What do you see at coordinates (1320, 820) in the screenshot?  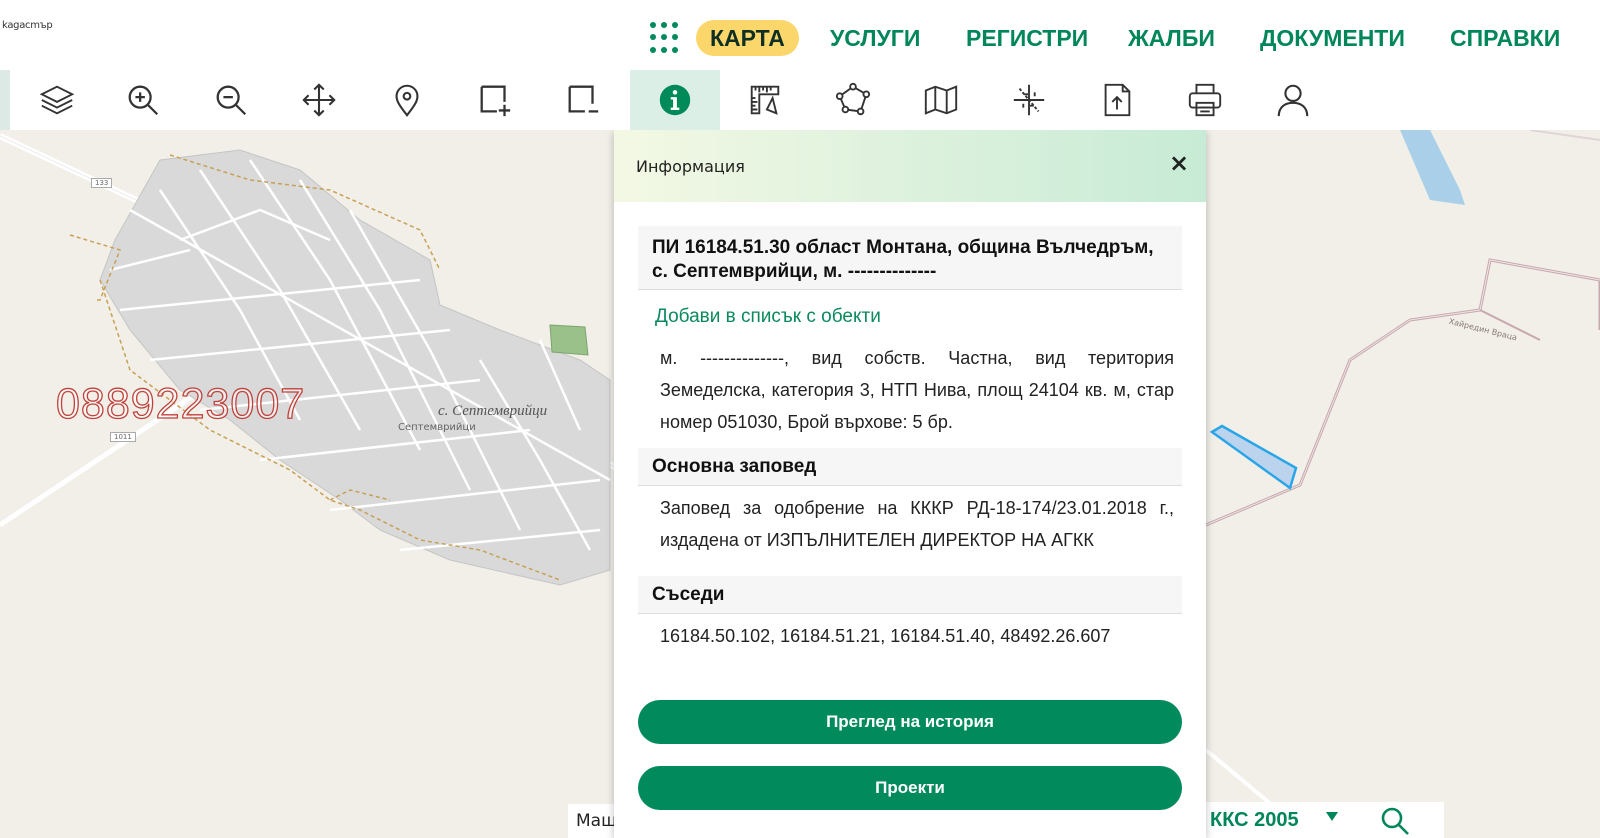 I see `crs-selector: ККС 2005` at bounding box center [1320, 820].